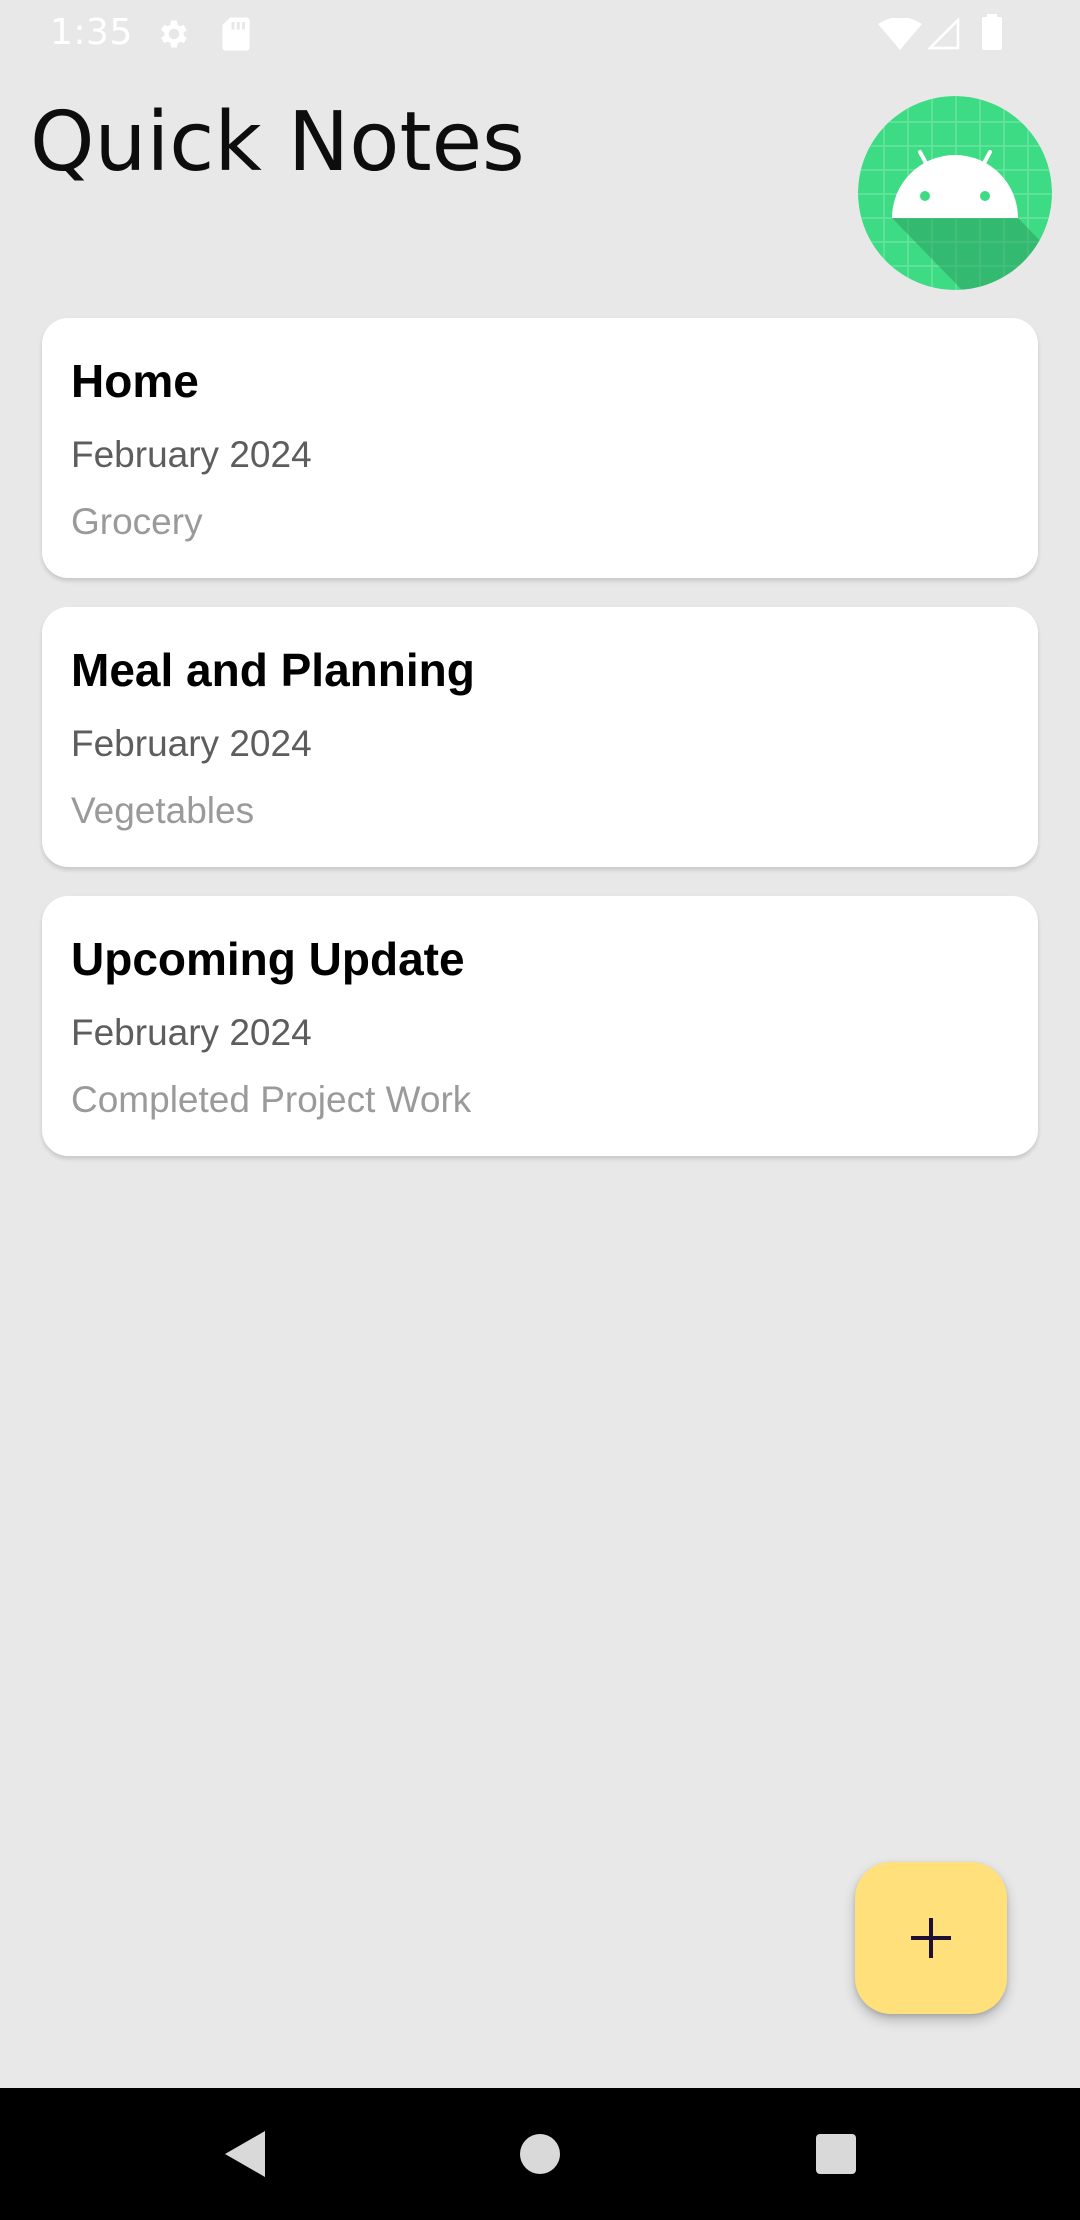 The height and width of the screenshot is (2220, 1080). What do you see at coordinates (135, 381) in the screenshot?
I see `note-title: Home` at bounding box center [135, 381].